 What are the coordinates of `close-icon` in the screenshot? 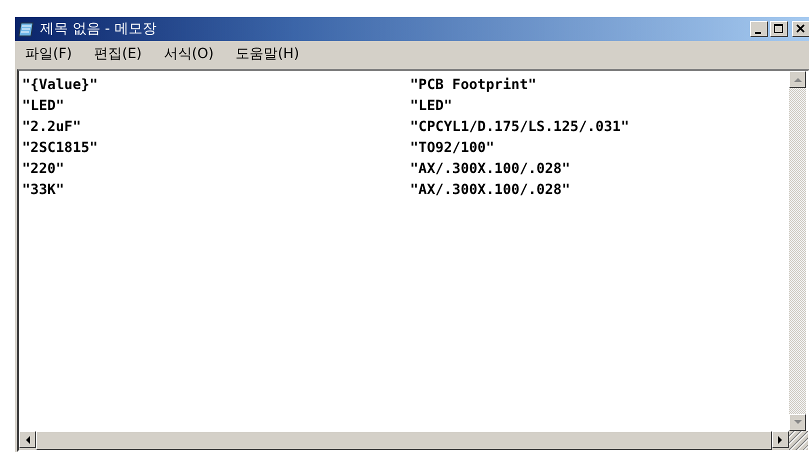 It's located at (801, 29).